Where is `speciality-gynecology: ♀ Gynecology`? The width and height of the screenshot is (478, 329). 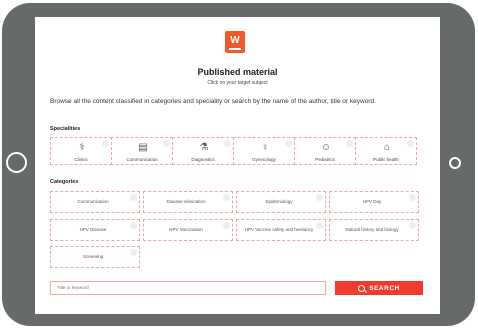 speciality-gynecology: ♀ Gynecology is located at coordinates (264, 151).